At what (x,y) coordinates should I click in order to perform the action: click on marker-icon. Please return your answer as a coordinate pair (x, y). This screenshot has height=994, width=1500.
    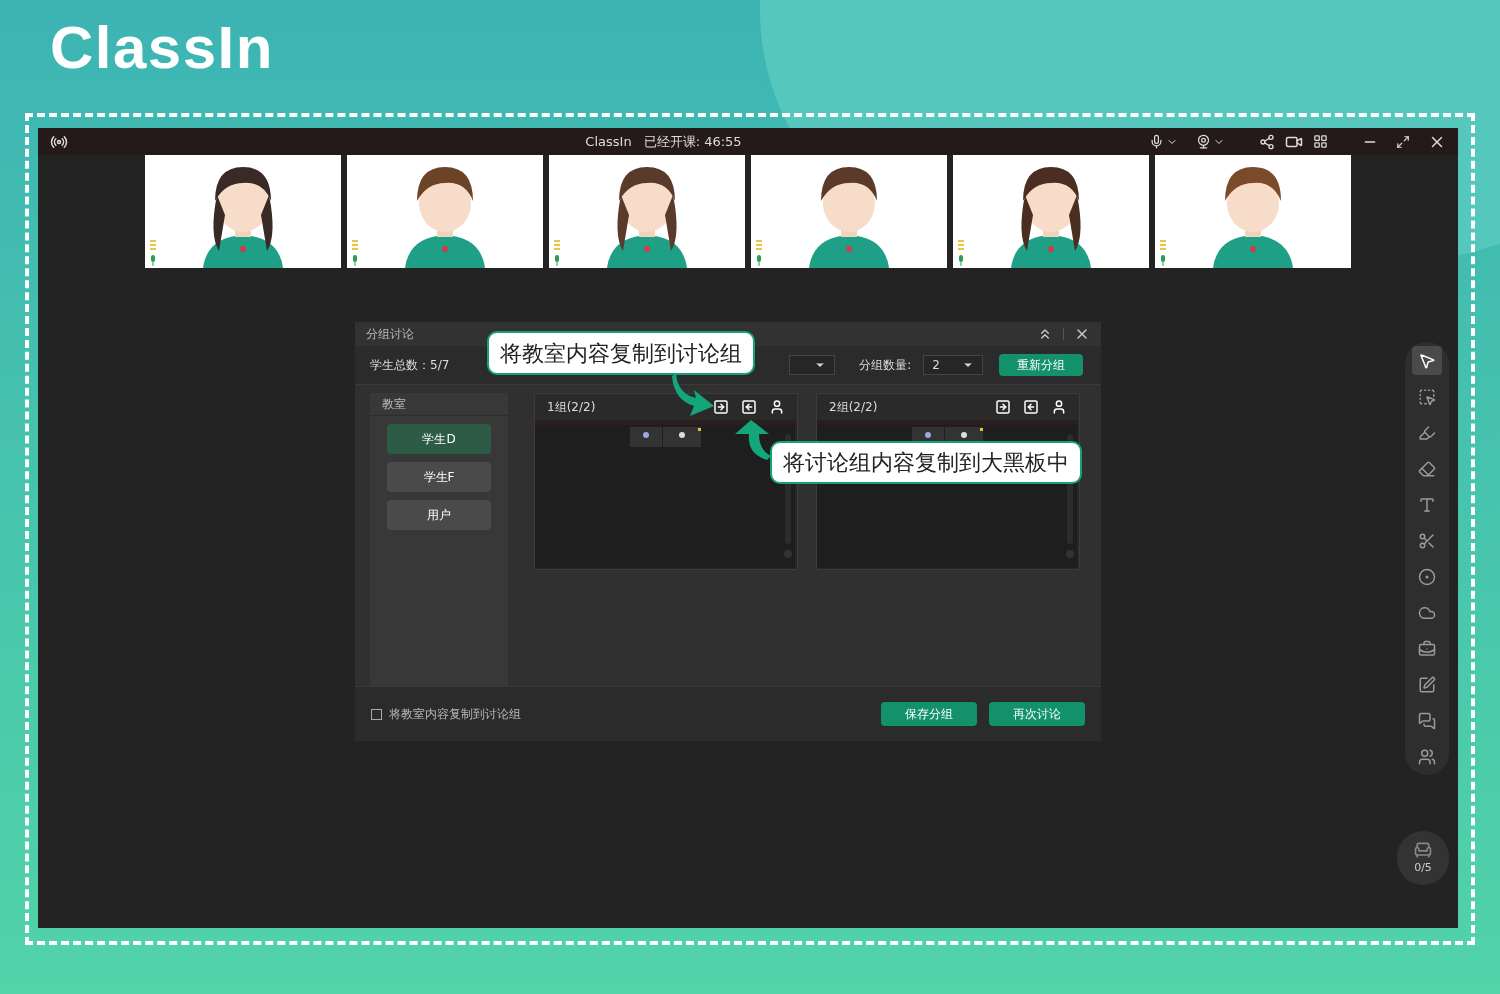
    Looking at the image, I should click on (1427, 432).